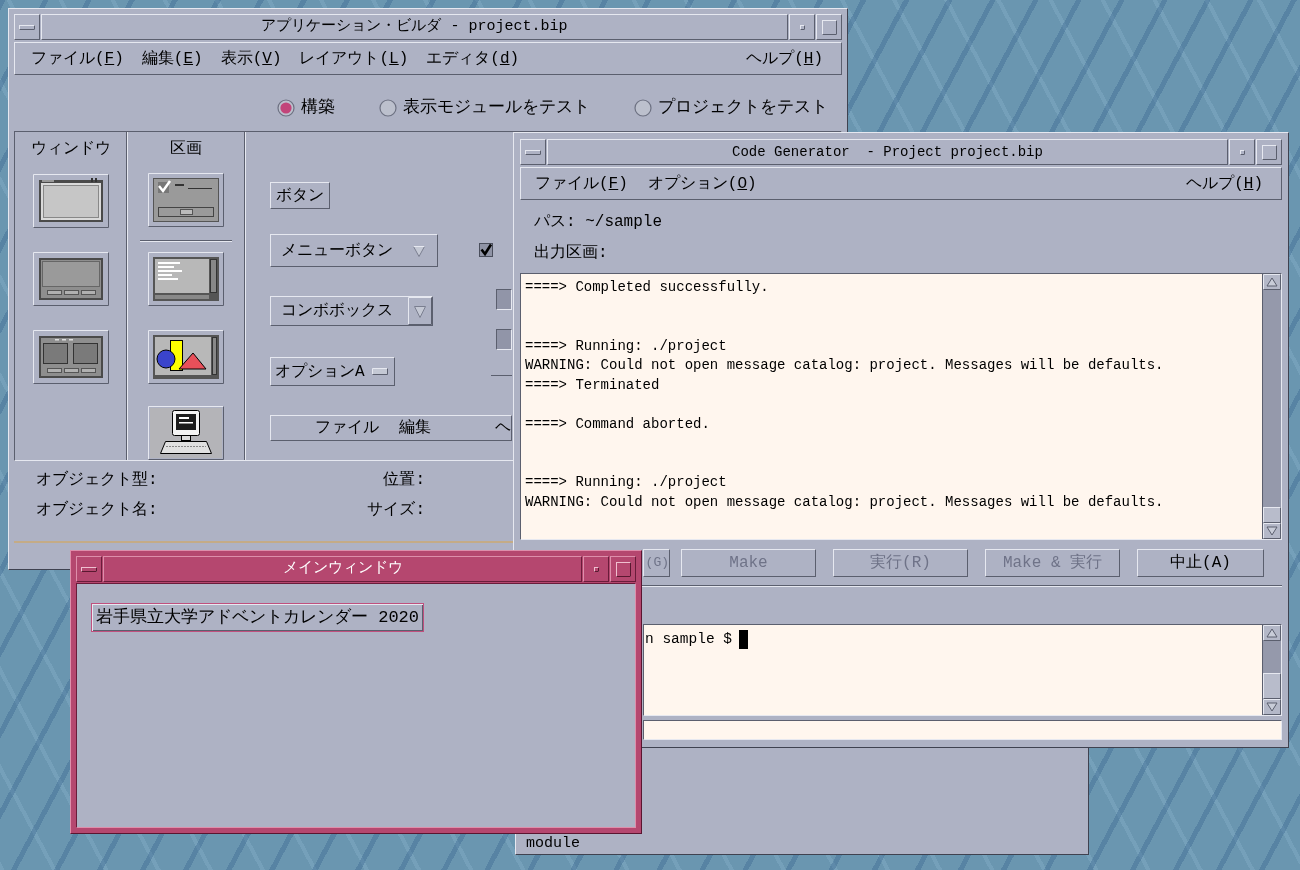 The height and width of the screenshot is (870, 1300). I want to click on column-header: 区画, so click(185, 149).